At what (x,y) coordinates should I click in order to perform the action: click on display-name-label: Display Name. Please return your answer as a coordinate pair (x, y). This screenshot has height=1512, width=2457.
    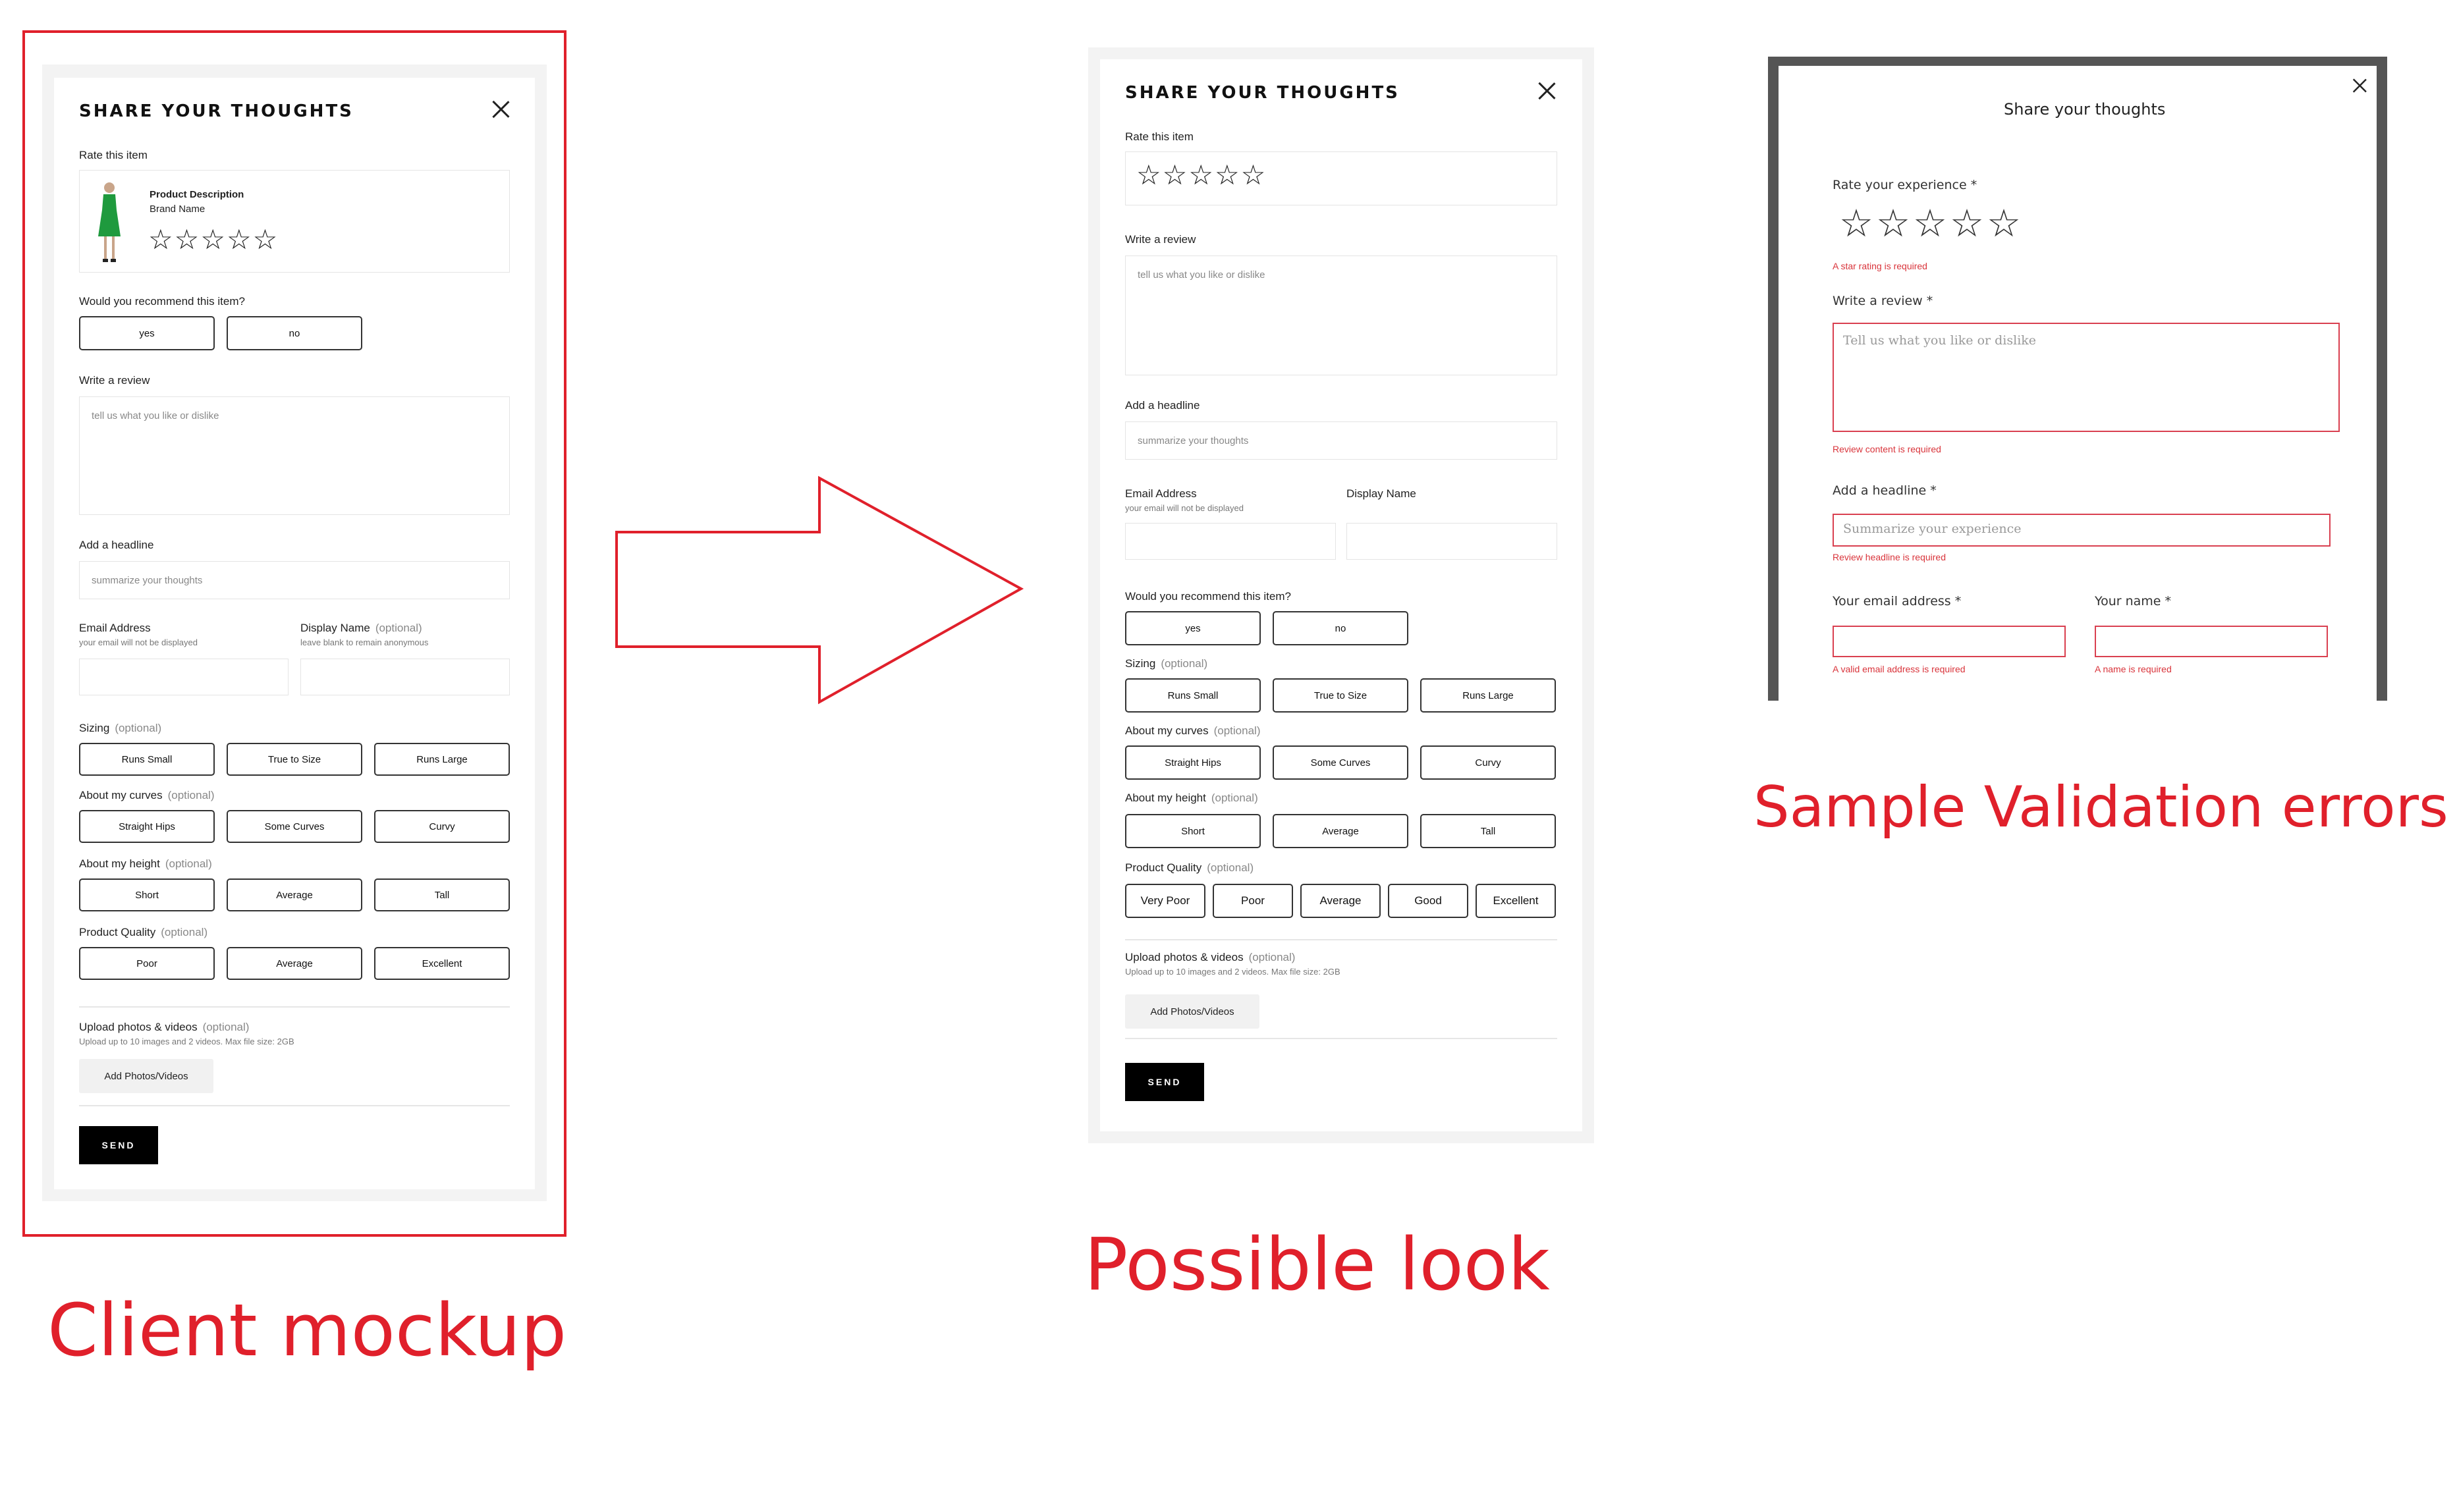
    Looking at the image, I should click on (1381, 494).